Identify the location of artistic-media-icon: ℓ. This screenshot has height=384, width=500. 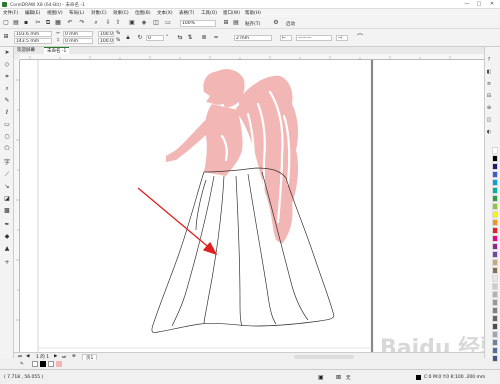
(7, 113).